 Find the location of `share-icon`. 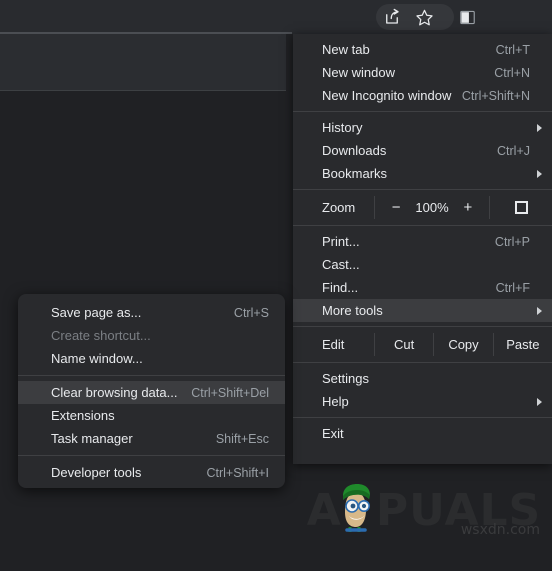

share-icon is located at coordinates (392, 17).